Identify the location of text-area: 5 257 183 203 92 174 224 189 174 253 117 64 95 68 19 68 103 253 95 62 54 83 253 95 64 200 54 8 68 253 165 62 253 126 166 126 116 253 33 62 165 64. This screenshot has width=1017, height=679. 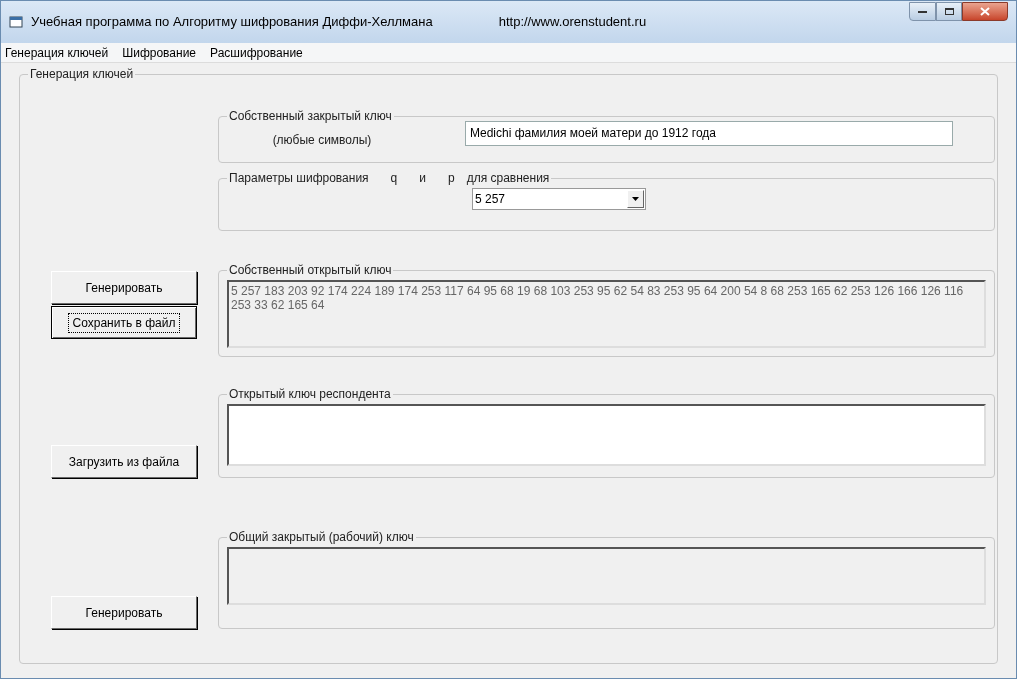
(606, 314).